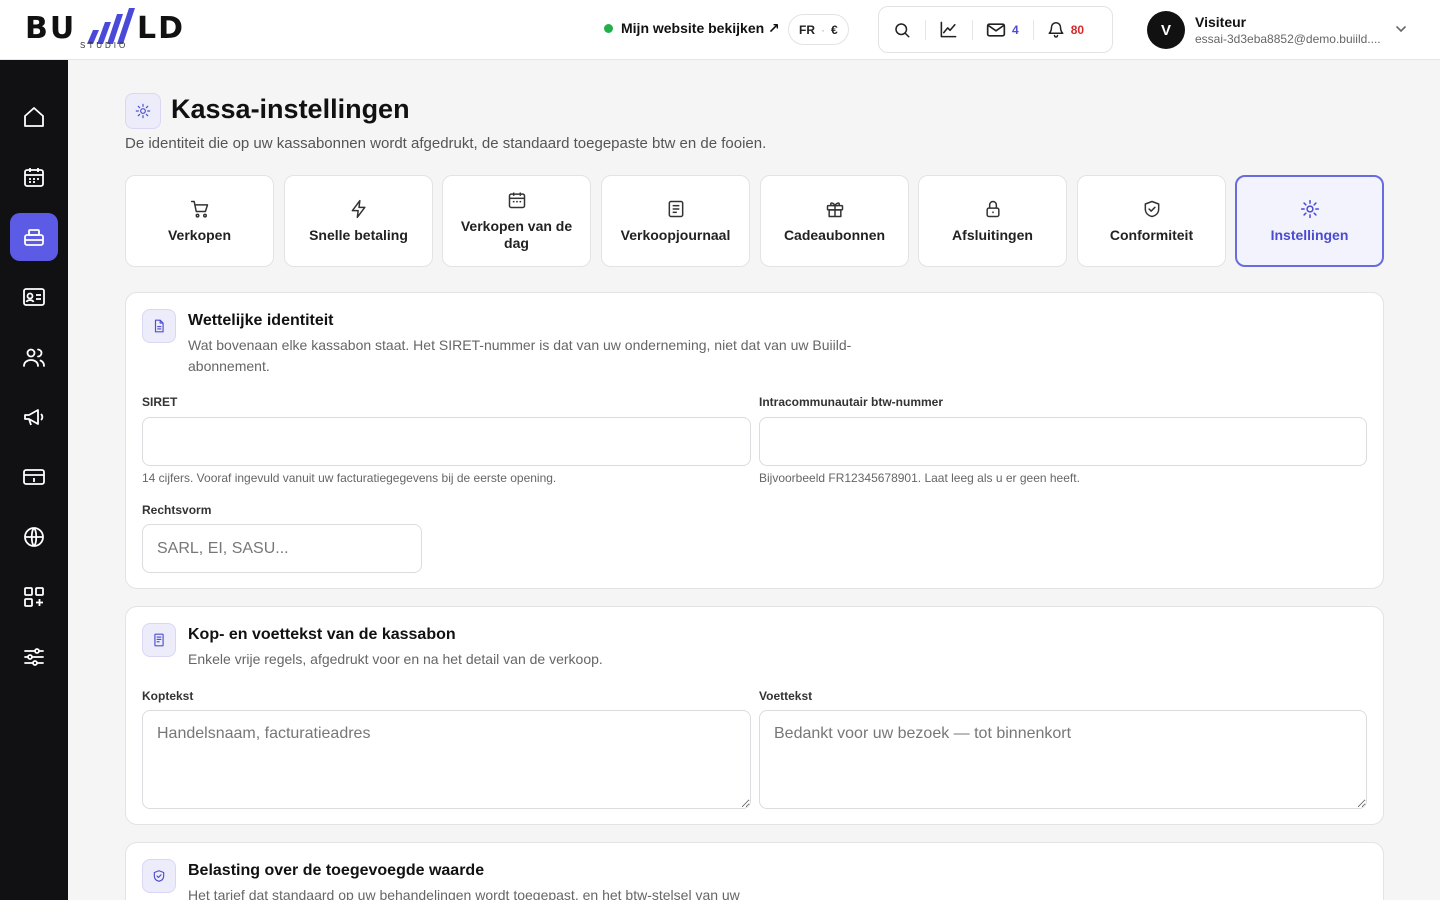 This screenshot has width=1440, height=900. I want to click on id-card-icon, so click(34, 297).